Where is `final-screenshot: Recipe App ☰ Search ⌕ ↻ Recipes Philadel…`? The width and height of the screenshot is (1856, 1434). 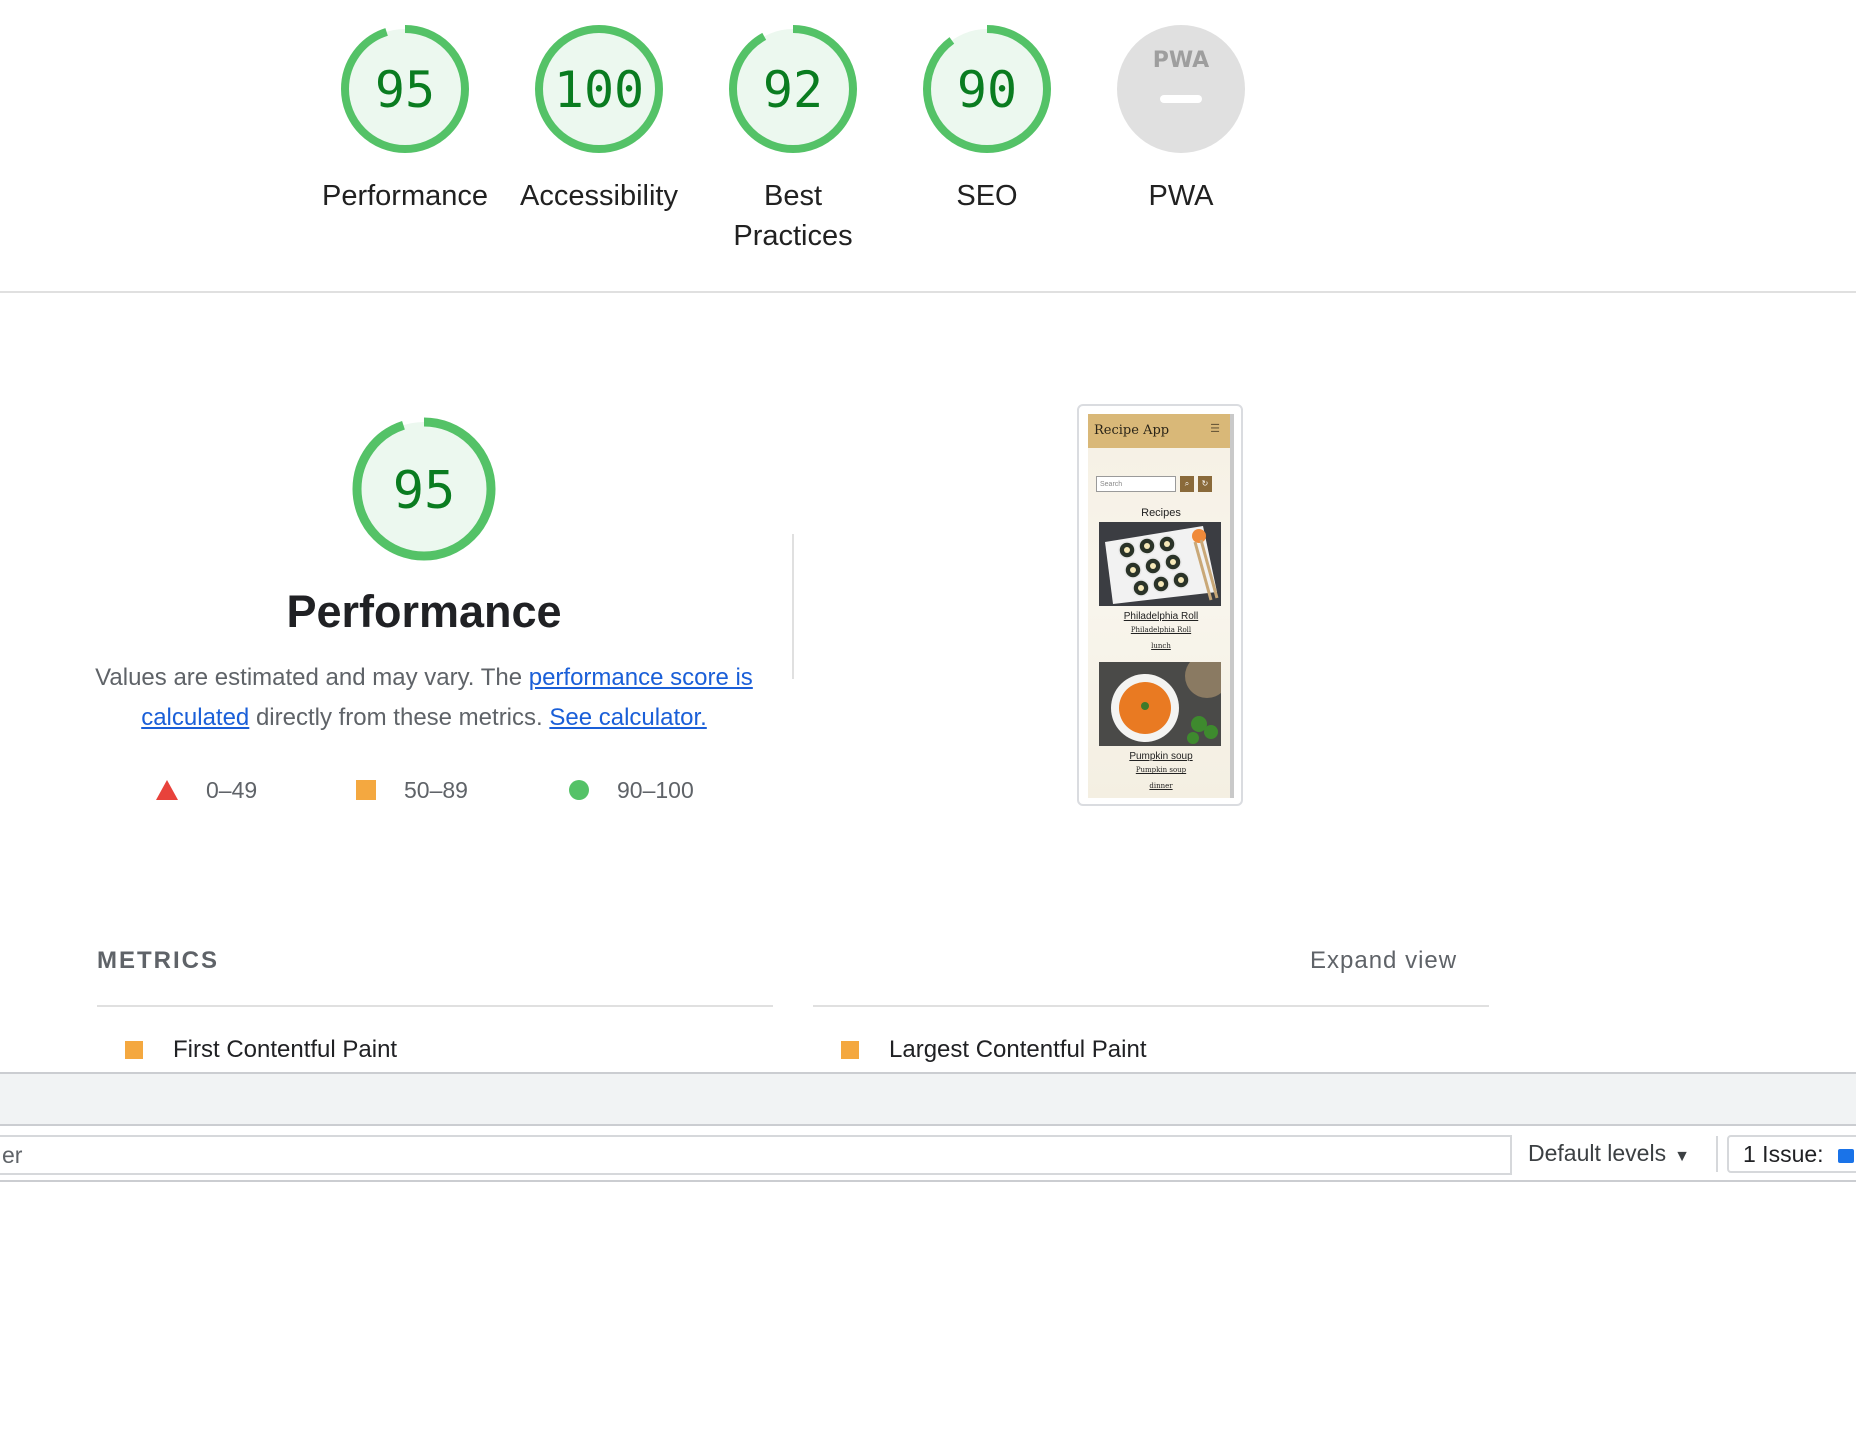 final-screenshot: Recipe App ☰ Search ⌕ ↻ Recipes Philadel… is located at coordinates (1160, 605).